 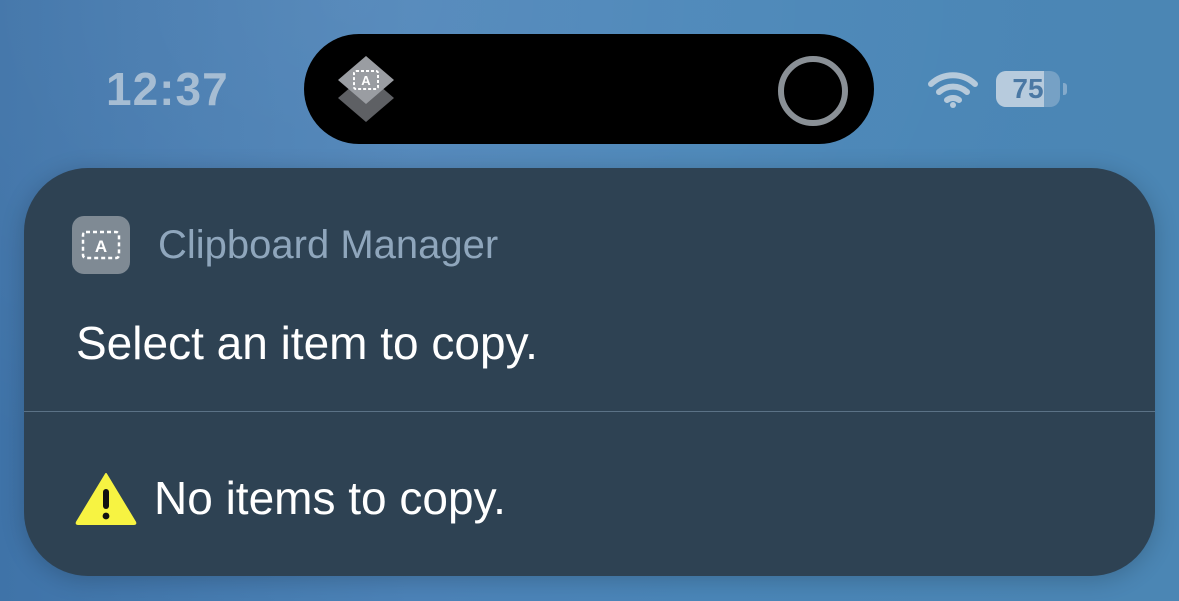 What do you see at coordinates (106, 499) in the screenshot?
I see `warning-icon` at bounding box center [106, 499].